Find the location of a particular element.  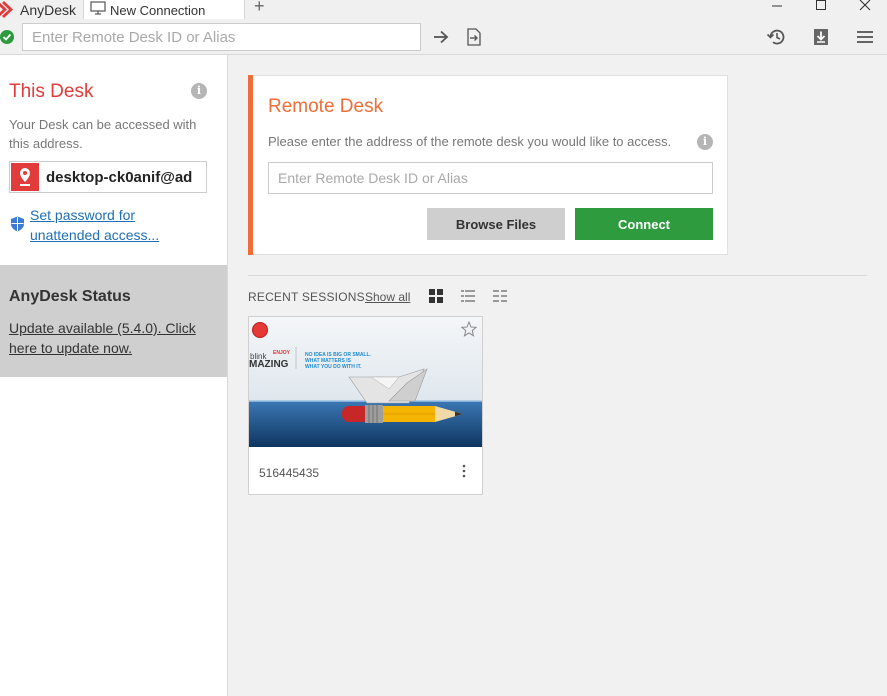

status-title: AnyDesk Status is located at coordinates (70, 296).